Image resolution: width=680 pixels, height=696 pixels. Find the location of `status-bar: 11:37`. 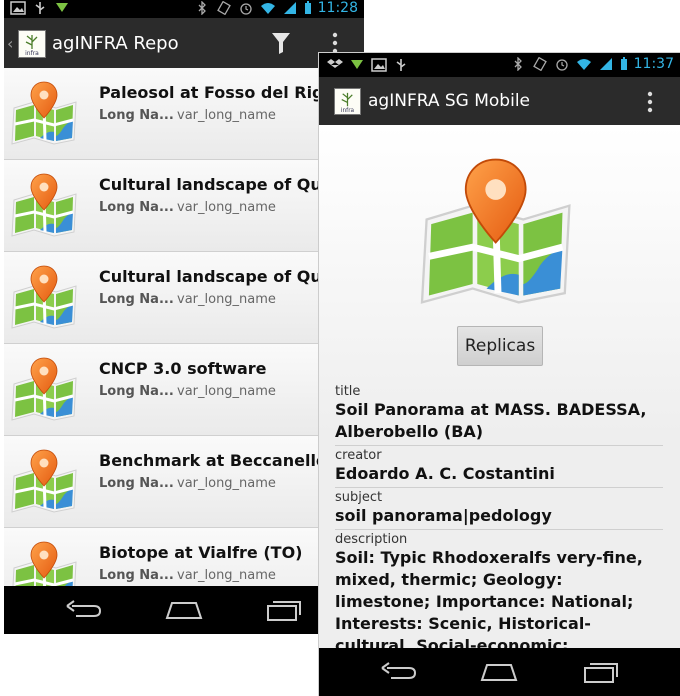

status-bar: 11:37 is located at coordinates (499, 65).